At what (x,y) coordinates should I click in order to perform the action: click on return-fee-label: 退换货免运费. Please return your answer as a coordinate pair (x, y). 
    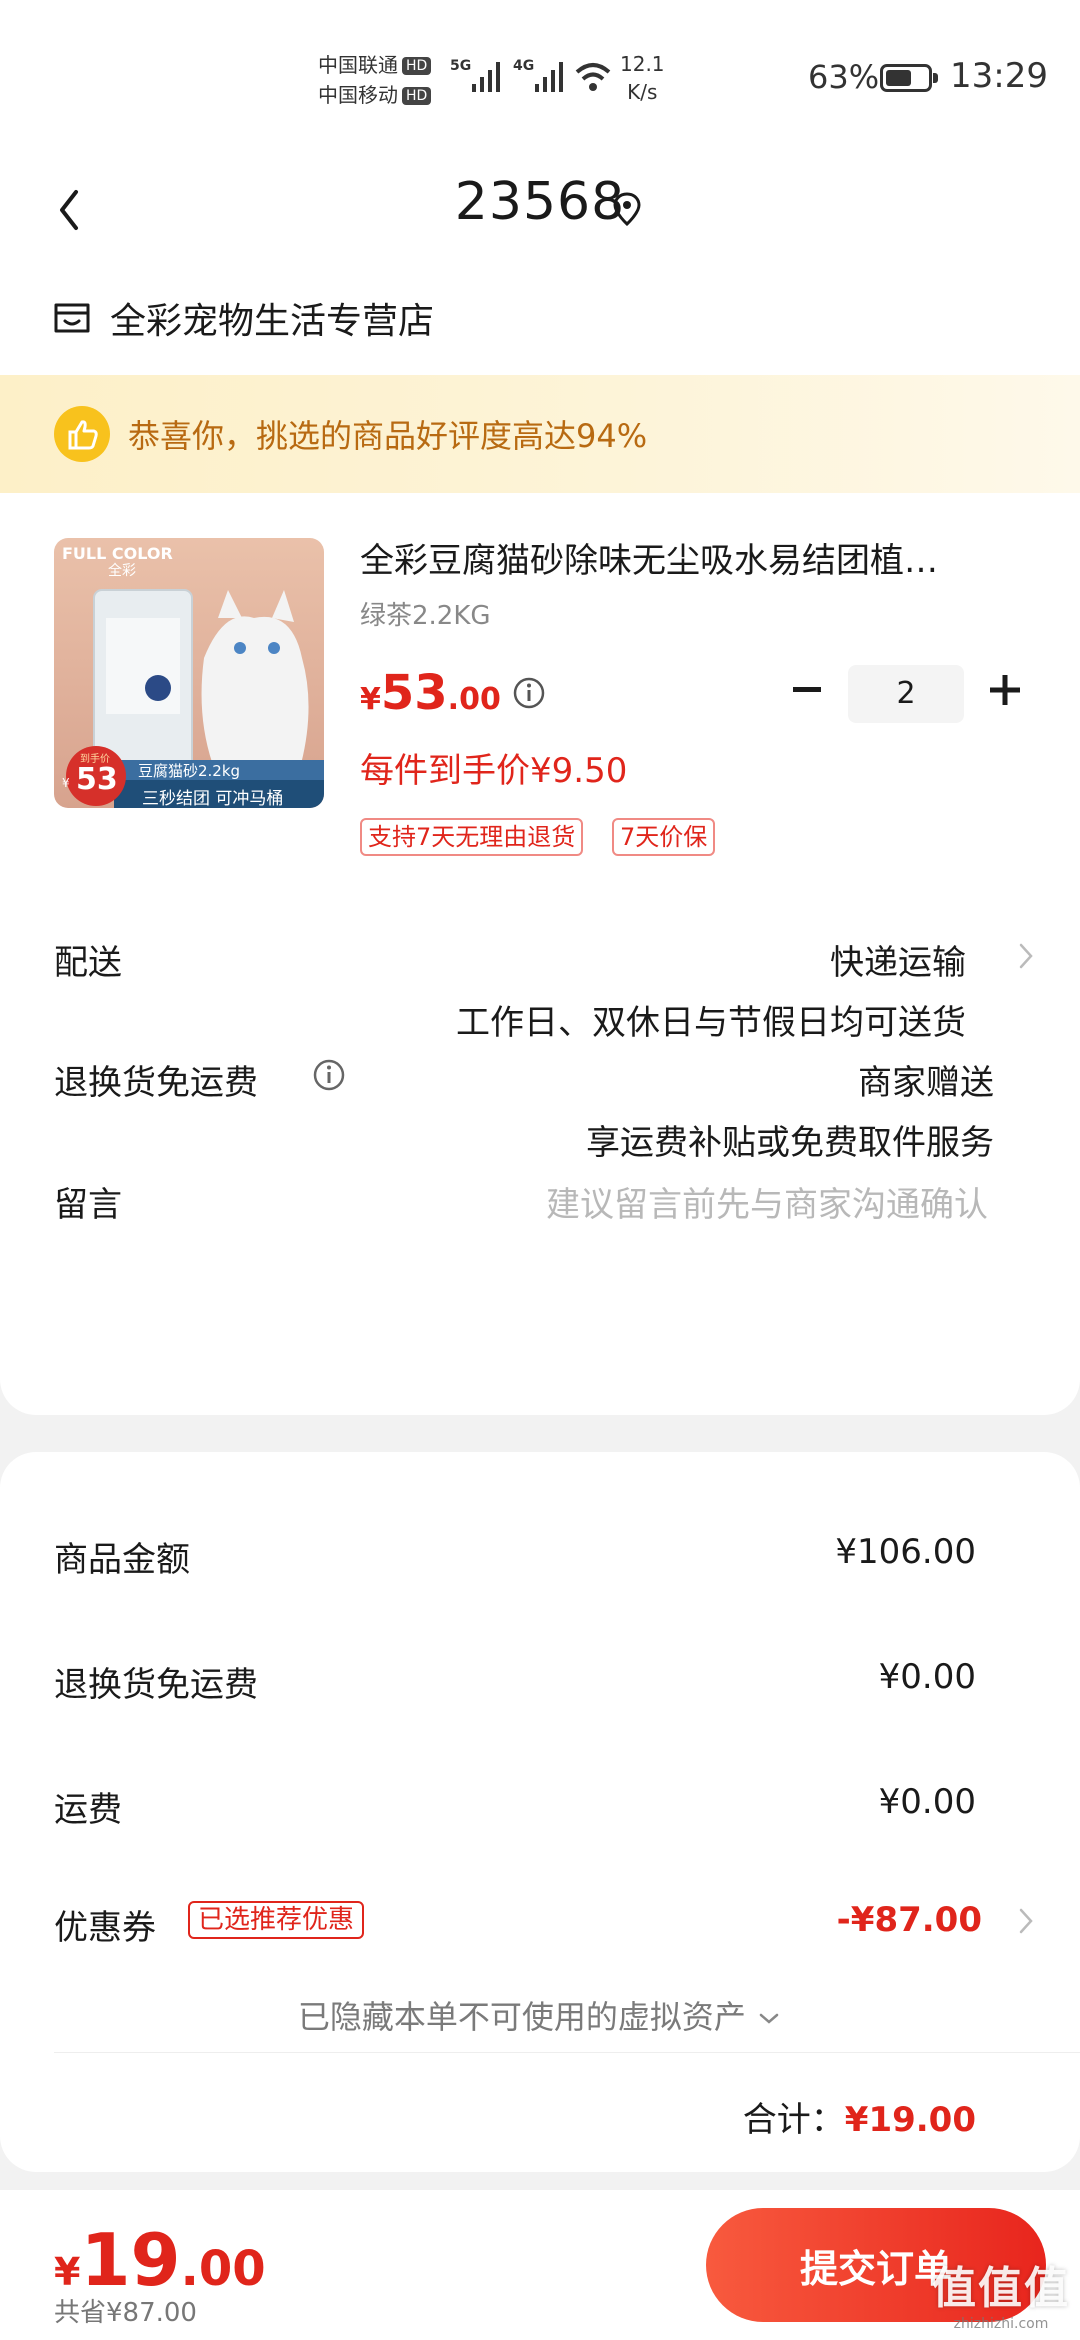
    Looking at the image, I should click on (156, 1685).